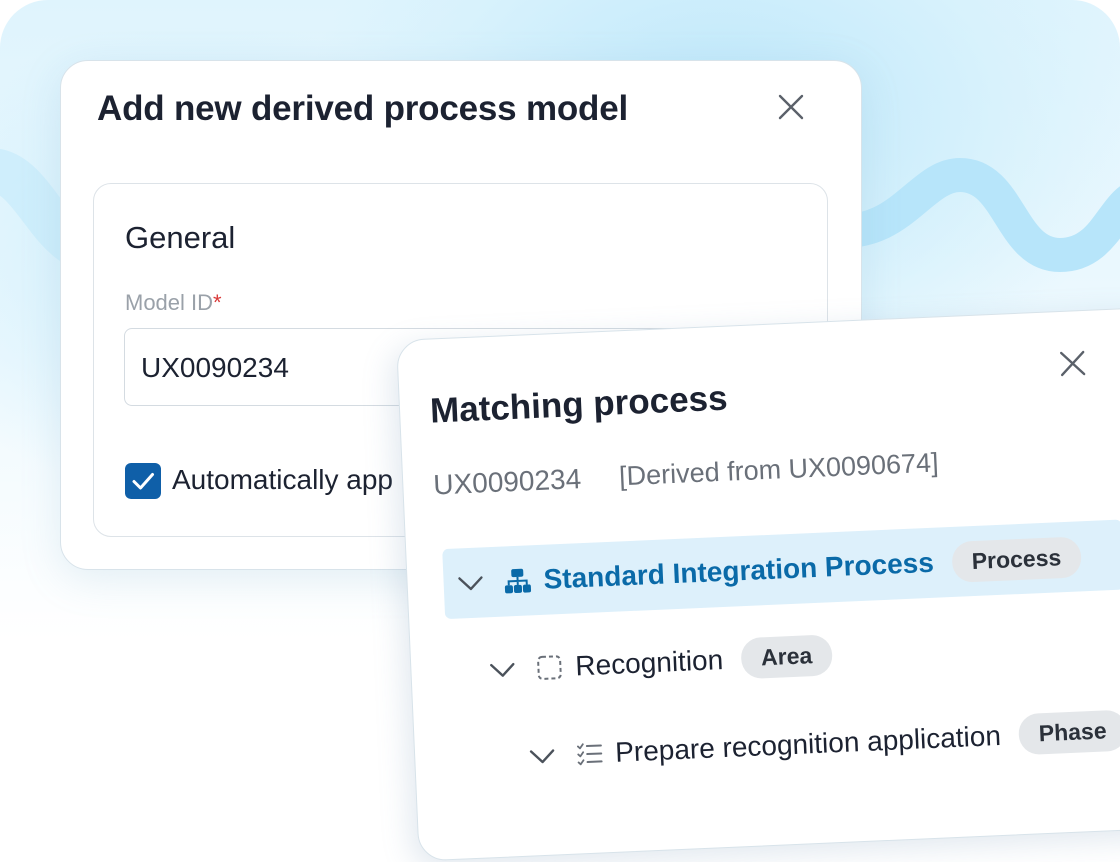  I want to click on model-id-label: Model ID*, so click(173, 303).